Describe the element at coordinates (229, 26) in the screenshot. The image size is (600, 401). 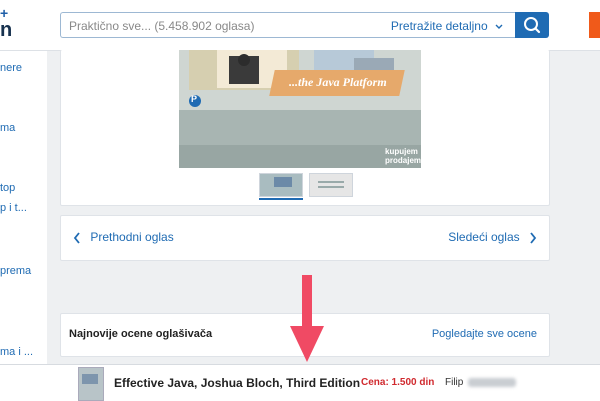
I see `search-input` at that location.